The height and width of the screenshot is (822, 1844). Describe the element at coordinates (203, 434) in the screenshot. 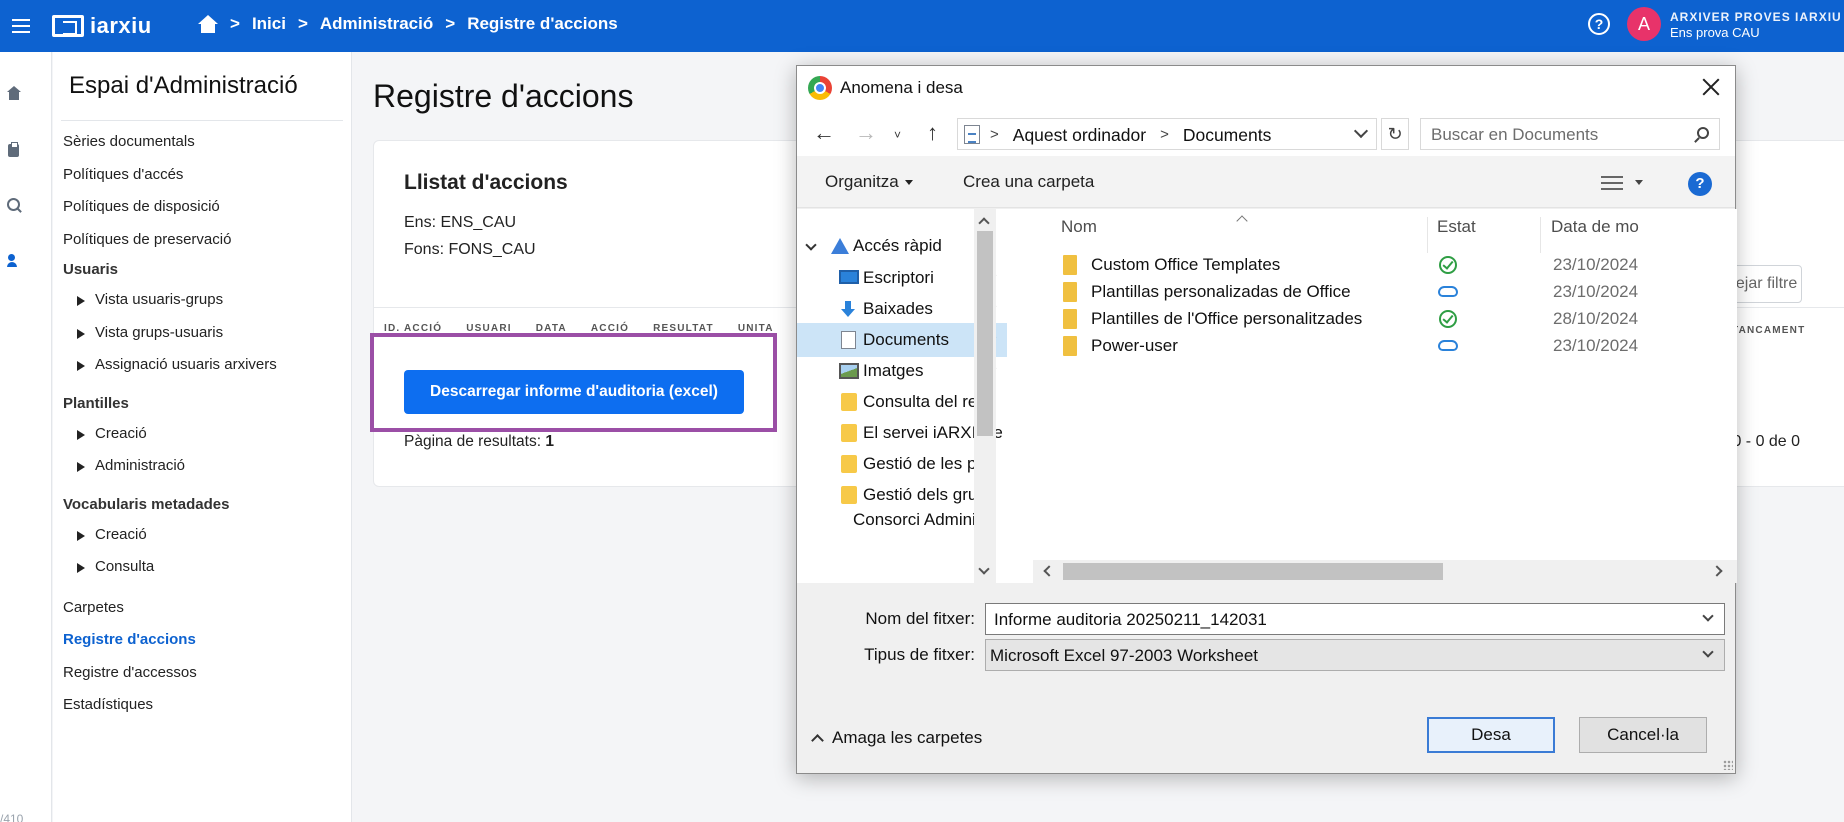

I see `sidebar-item-templates-creation: Creació` at that location.